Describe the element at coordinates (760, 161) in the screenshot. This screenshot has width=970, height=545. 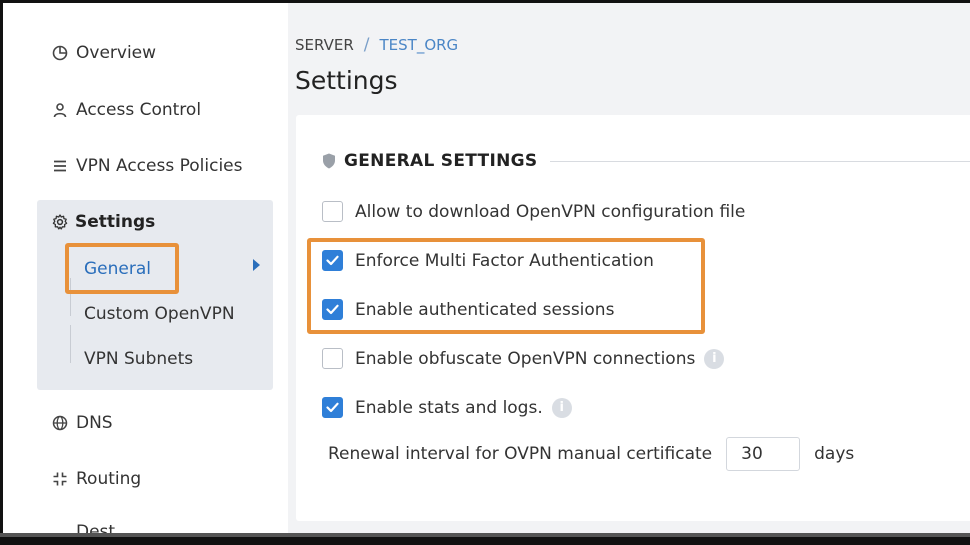
I see `section-divider` at that location.